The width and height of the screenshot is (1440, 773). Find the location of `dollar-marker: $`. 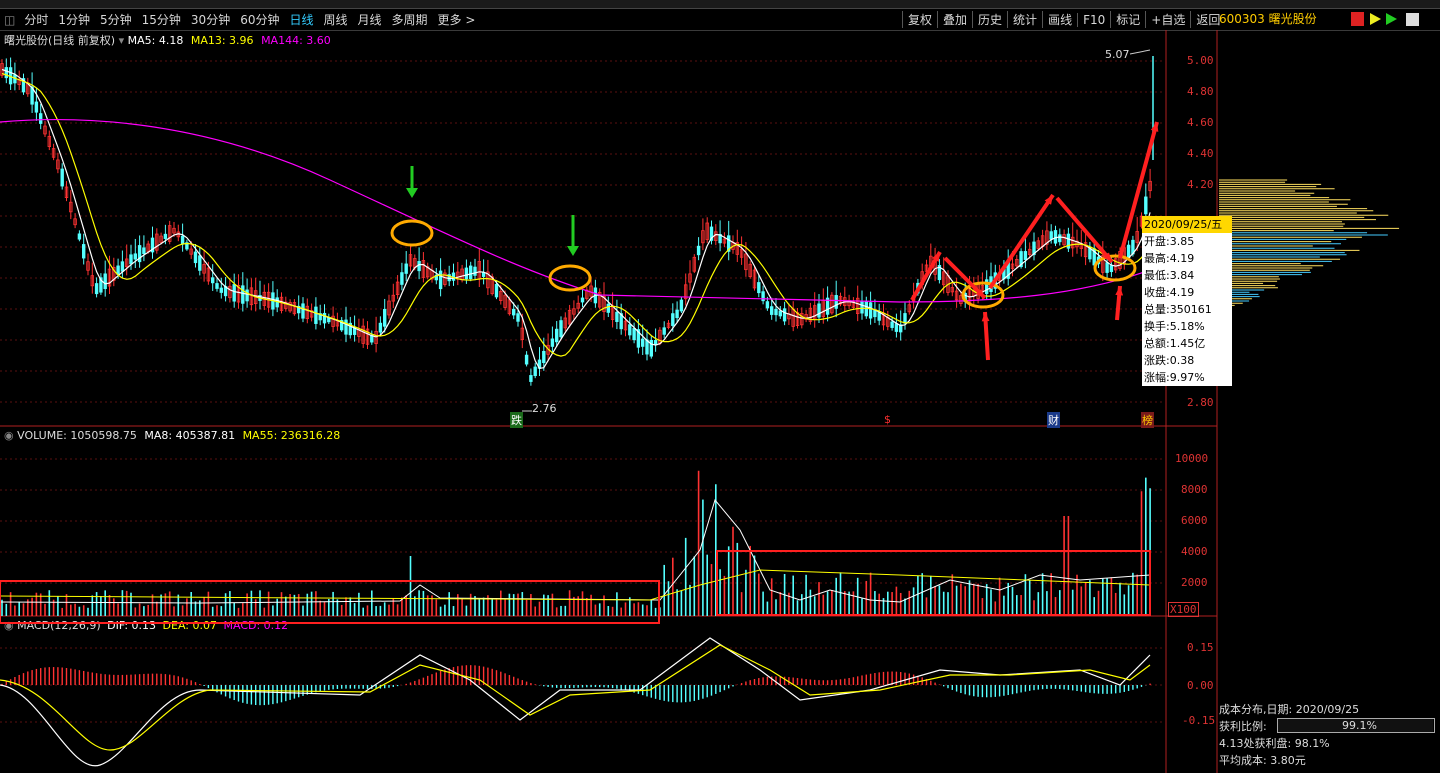

dollar-marker: $ is located at coordinates (887, 419).